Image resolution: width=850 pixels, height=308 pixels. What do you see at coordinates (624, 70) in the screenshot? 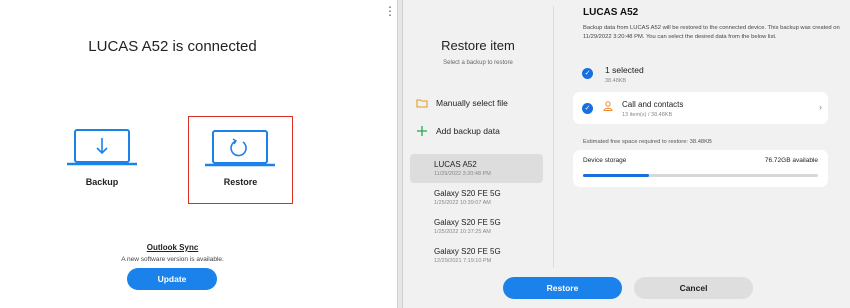
I see `selected-count: 1 selected` at bounding box center [624, 70].